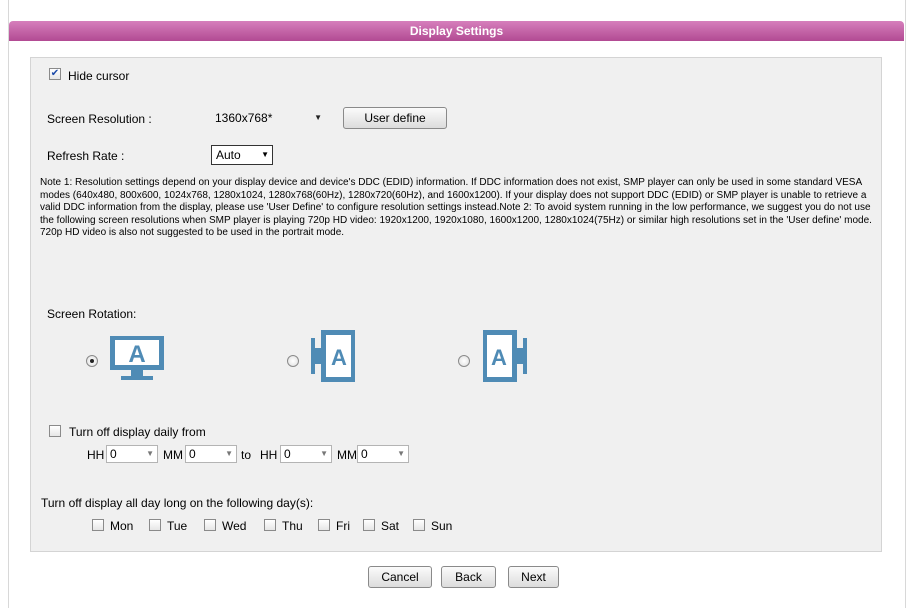 The width and height of the screenshot is (914, 610). Describe the element at coordinates (98, 525) in the screenshot. I see `day-checkbox-mon` at that location.